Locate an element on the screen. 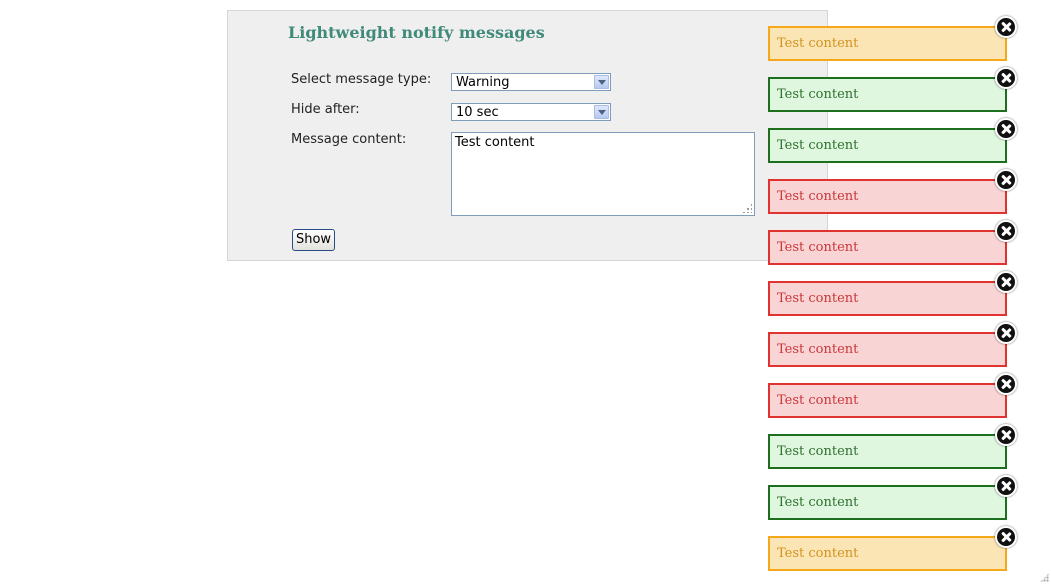 This screenshot has height=584, width=1051. hide-after-select: 10 sec is located at coordinates (531, 112).